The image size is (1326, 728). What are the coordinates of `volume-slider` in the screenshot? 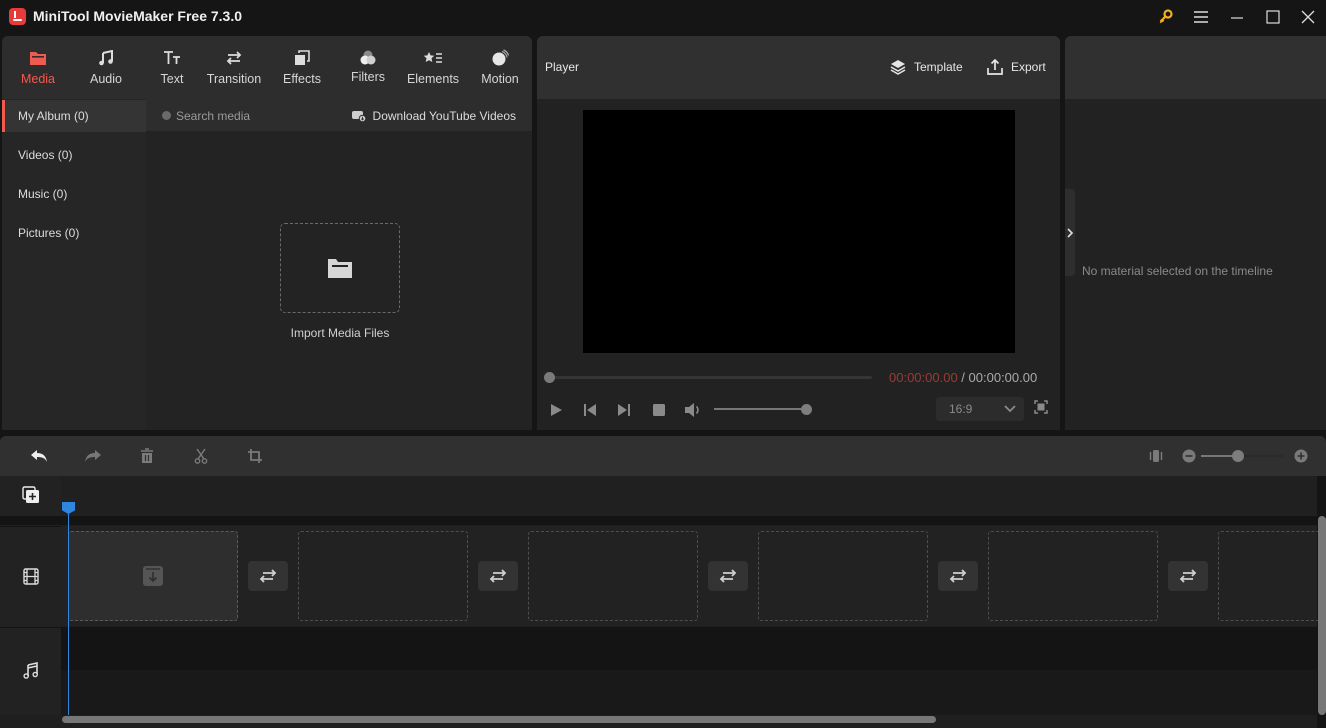 It's located at (760, 409).